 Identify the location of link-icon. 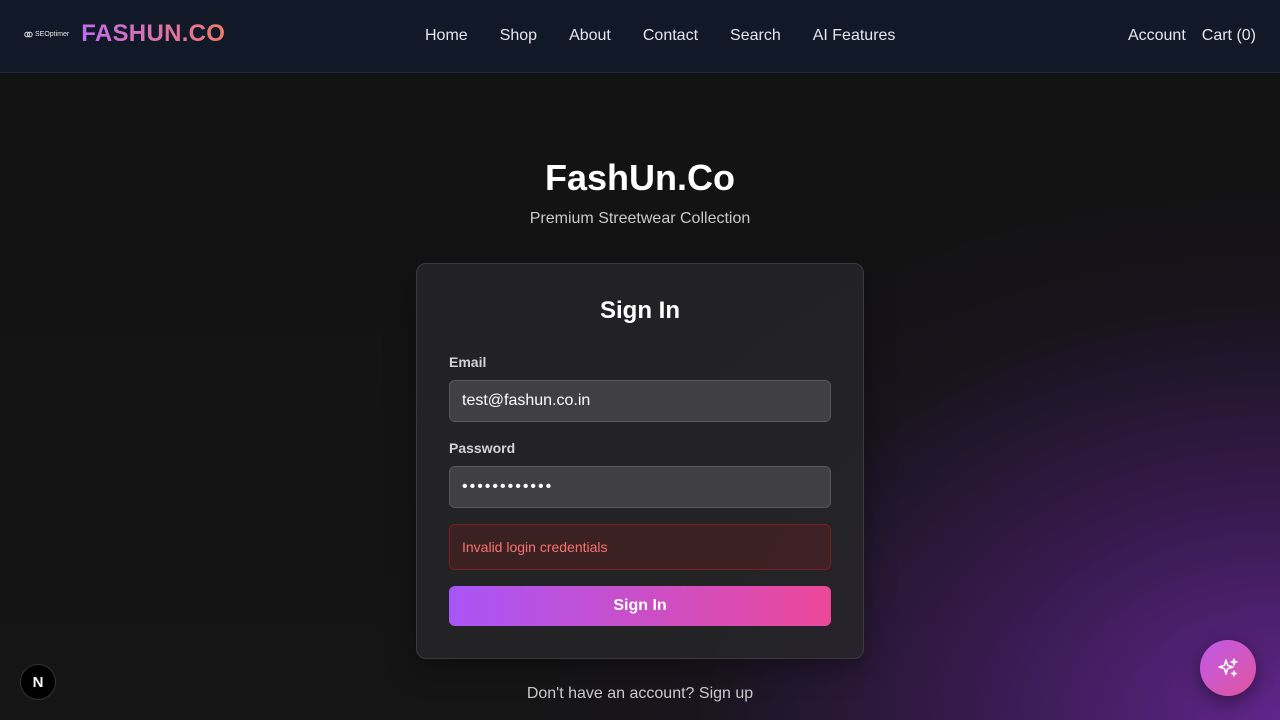
(28, 34).